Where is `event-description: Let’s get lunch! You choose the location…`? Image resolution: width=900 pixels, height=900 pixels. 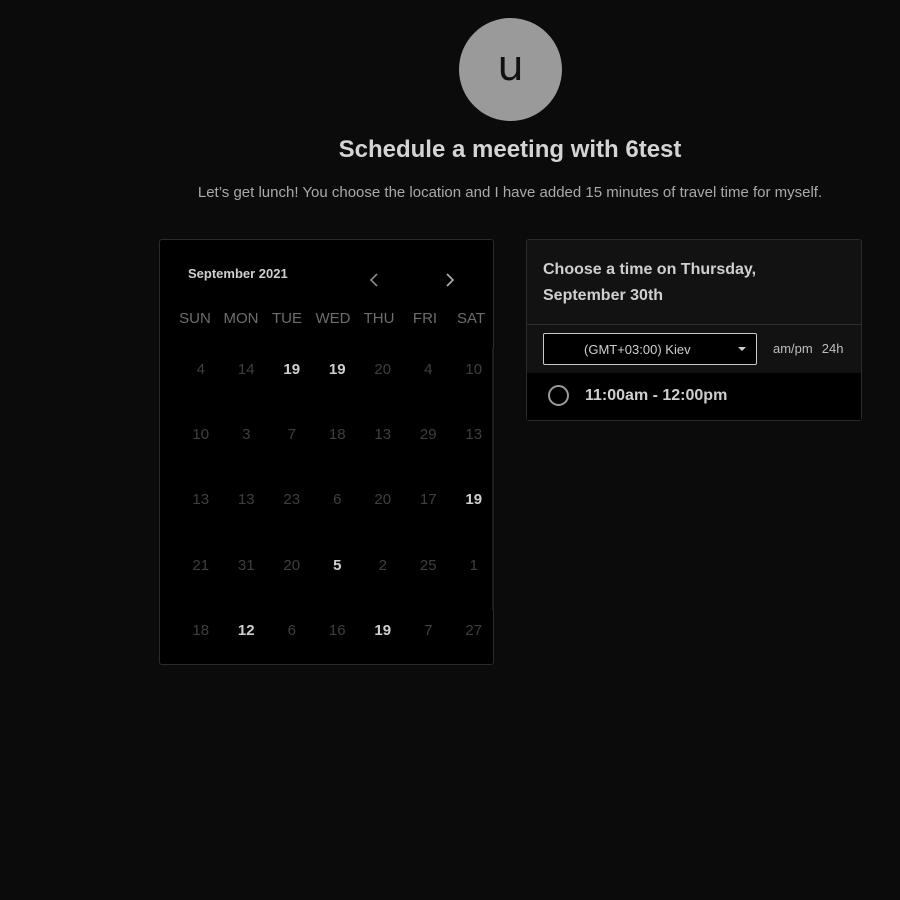
event-description: Let’s get lunch! You choose the location… is located at coordinates (510, 192).